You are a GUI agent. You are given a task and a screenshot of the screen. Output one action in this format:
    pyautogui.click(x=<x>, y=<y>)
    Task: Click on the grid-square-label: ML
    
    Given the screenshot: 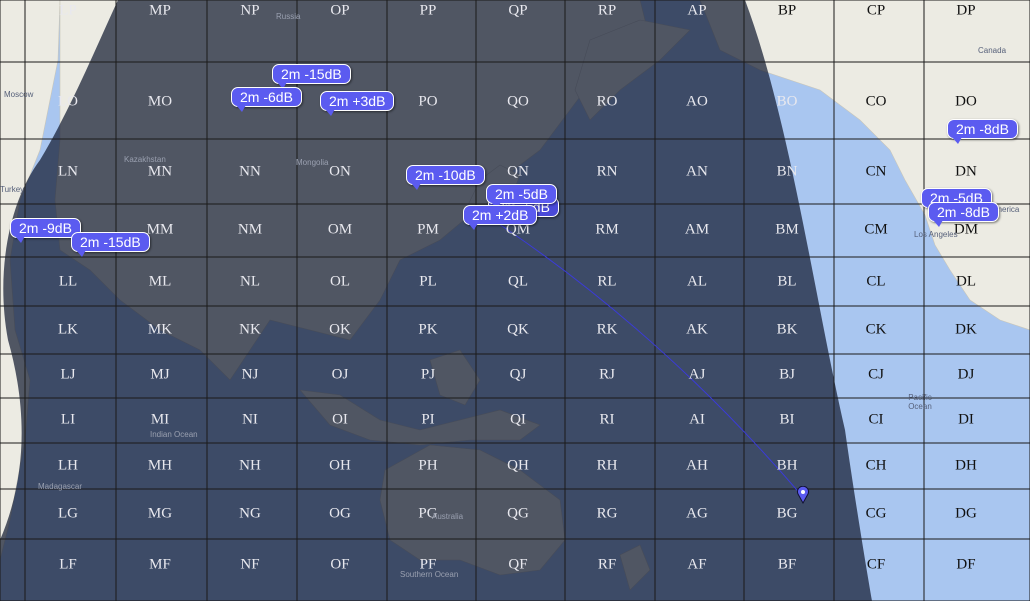 What is the action you would take?
    pyautogui.click(x=160, y=281)
    